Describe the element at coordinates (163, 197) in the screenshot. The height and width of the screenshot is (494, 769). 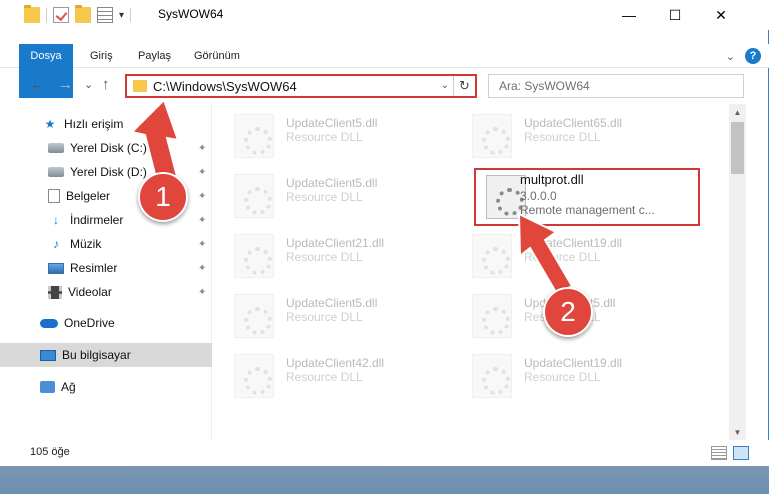
I see `step-1-callout: 1` at that location.